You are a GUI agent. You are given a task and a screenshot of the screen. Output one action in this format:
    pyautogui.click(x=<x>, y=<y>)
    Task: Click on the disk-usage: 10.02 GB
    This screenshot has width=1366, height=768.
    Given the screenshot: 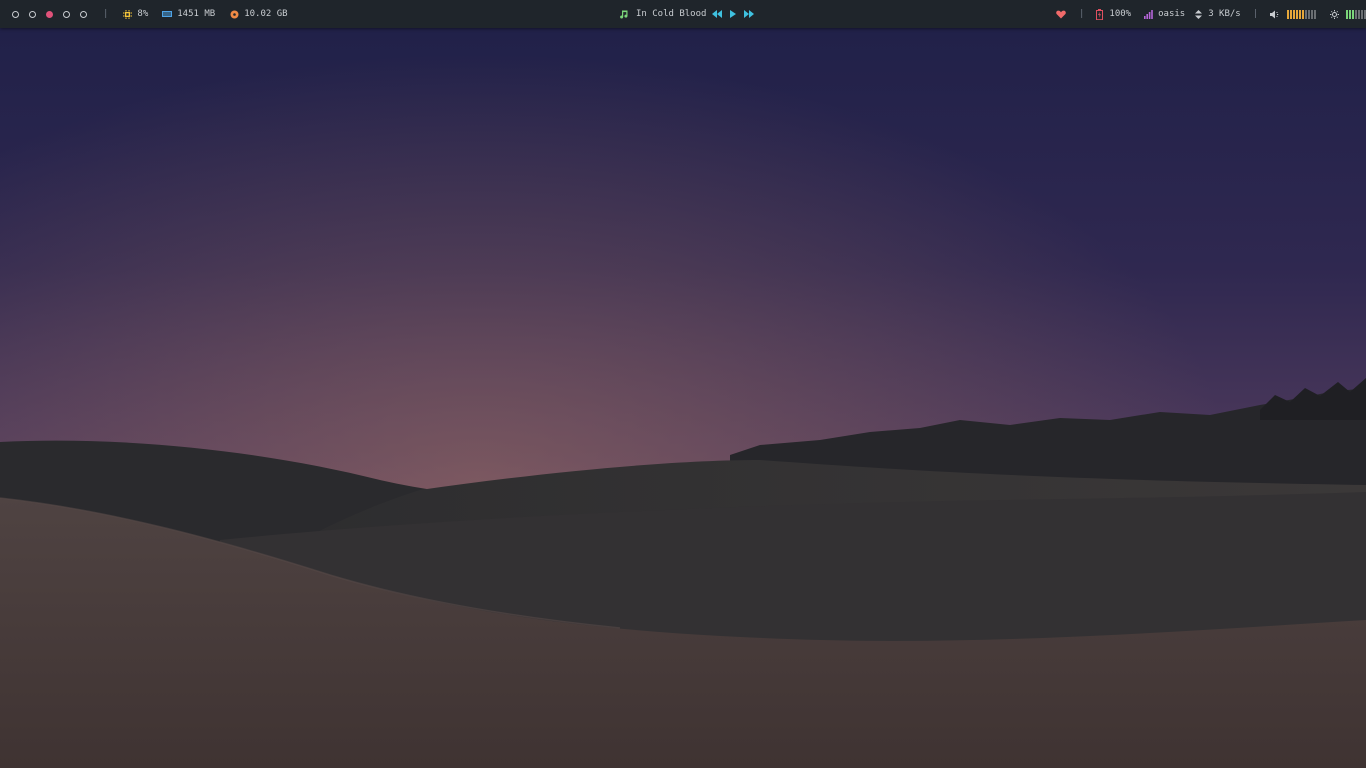 What is the action you would take?
    pyautogui.click(x=266, y=14)
    